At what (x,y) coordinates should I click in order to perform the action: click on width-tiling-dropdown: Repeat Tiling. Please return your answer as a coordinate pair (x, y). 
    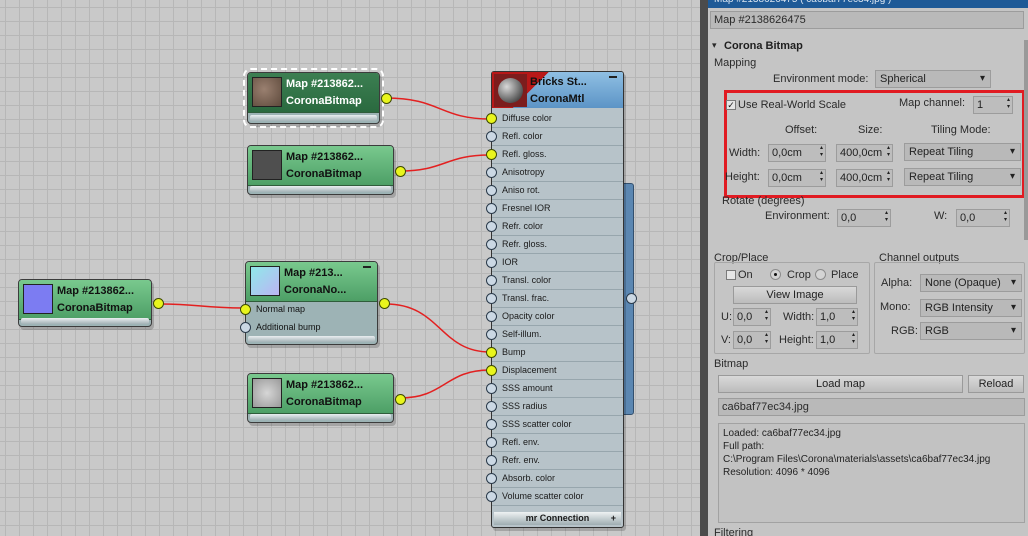
    Looking at the image, I should click on (962, 152).